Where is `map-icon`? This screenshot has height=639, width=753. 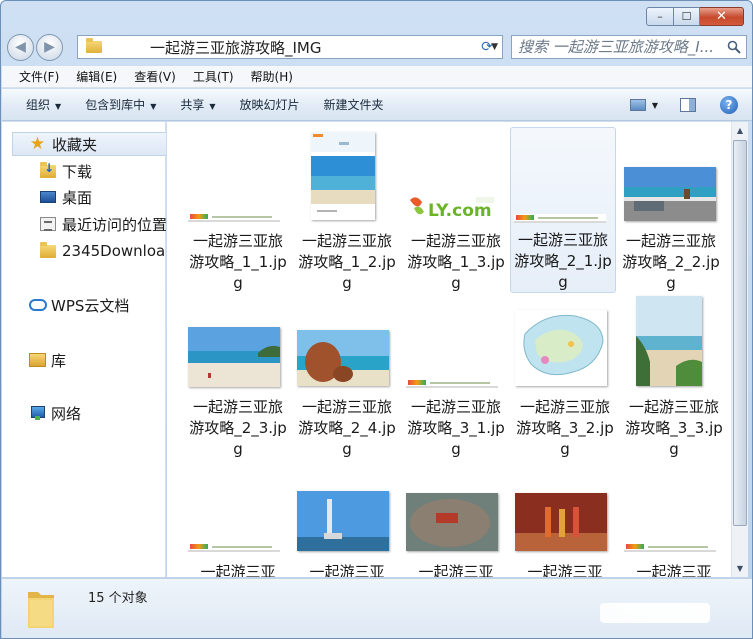 map-icon is located at coordinates (561, 348).